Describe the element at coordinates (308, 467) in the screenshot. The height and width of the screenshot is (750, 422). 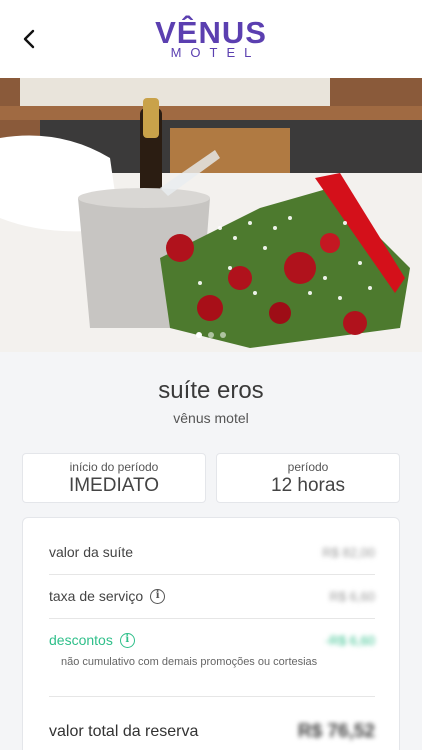
I see `period-duration-label: período` at that location.